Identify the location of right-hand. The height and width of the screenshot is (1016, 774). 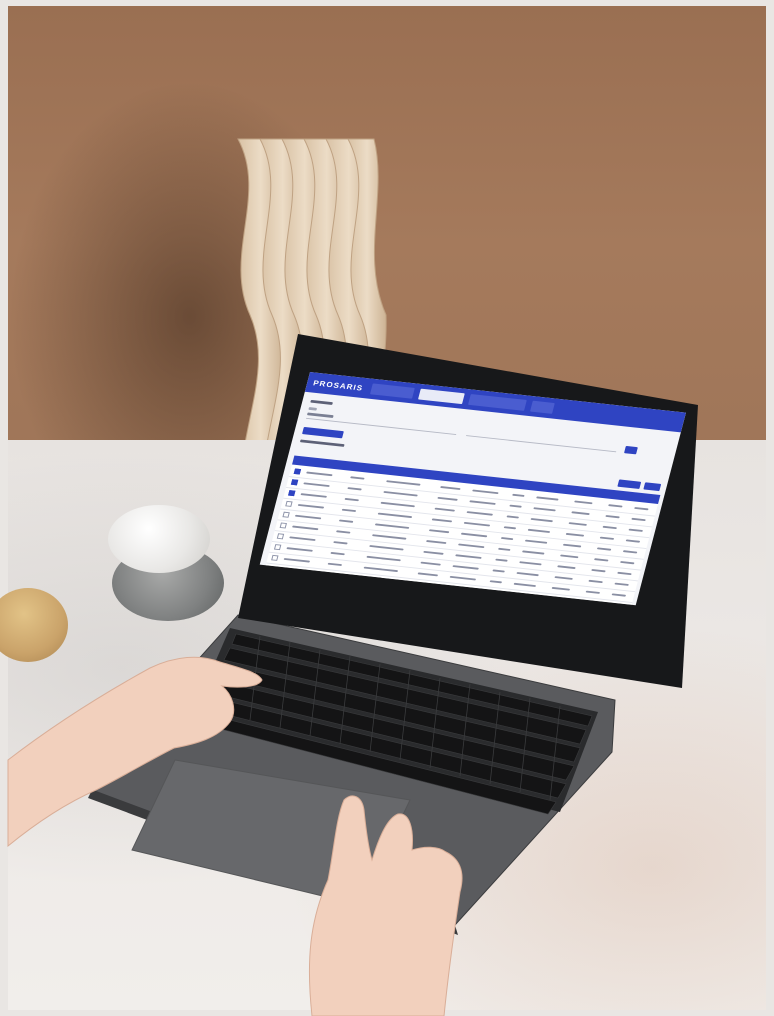
(385, 905).